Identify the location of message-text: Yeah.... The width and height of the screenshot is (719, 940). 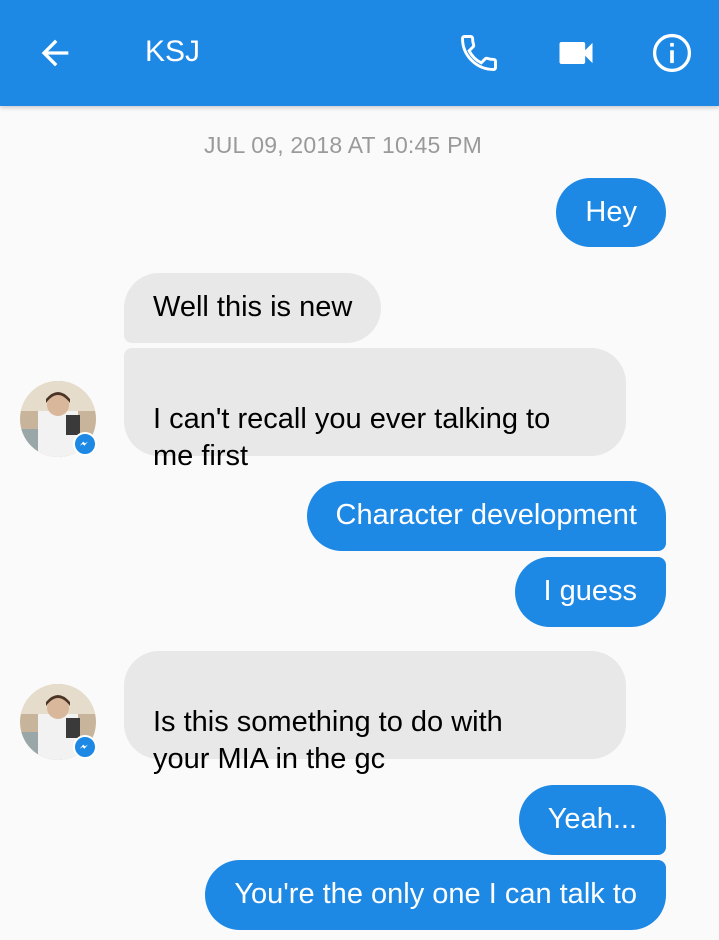
(592, 819).